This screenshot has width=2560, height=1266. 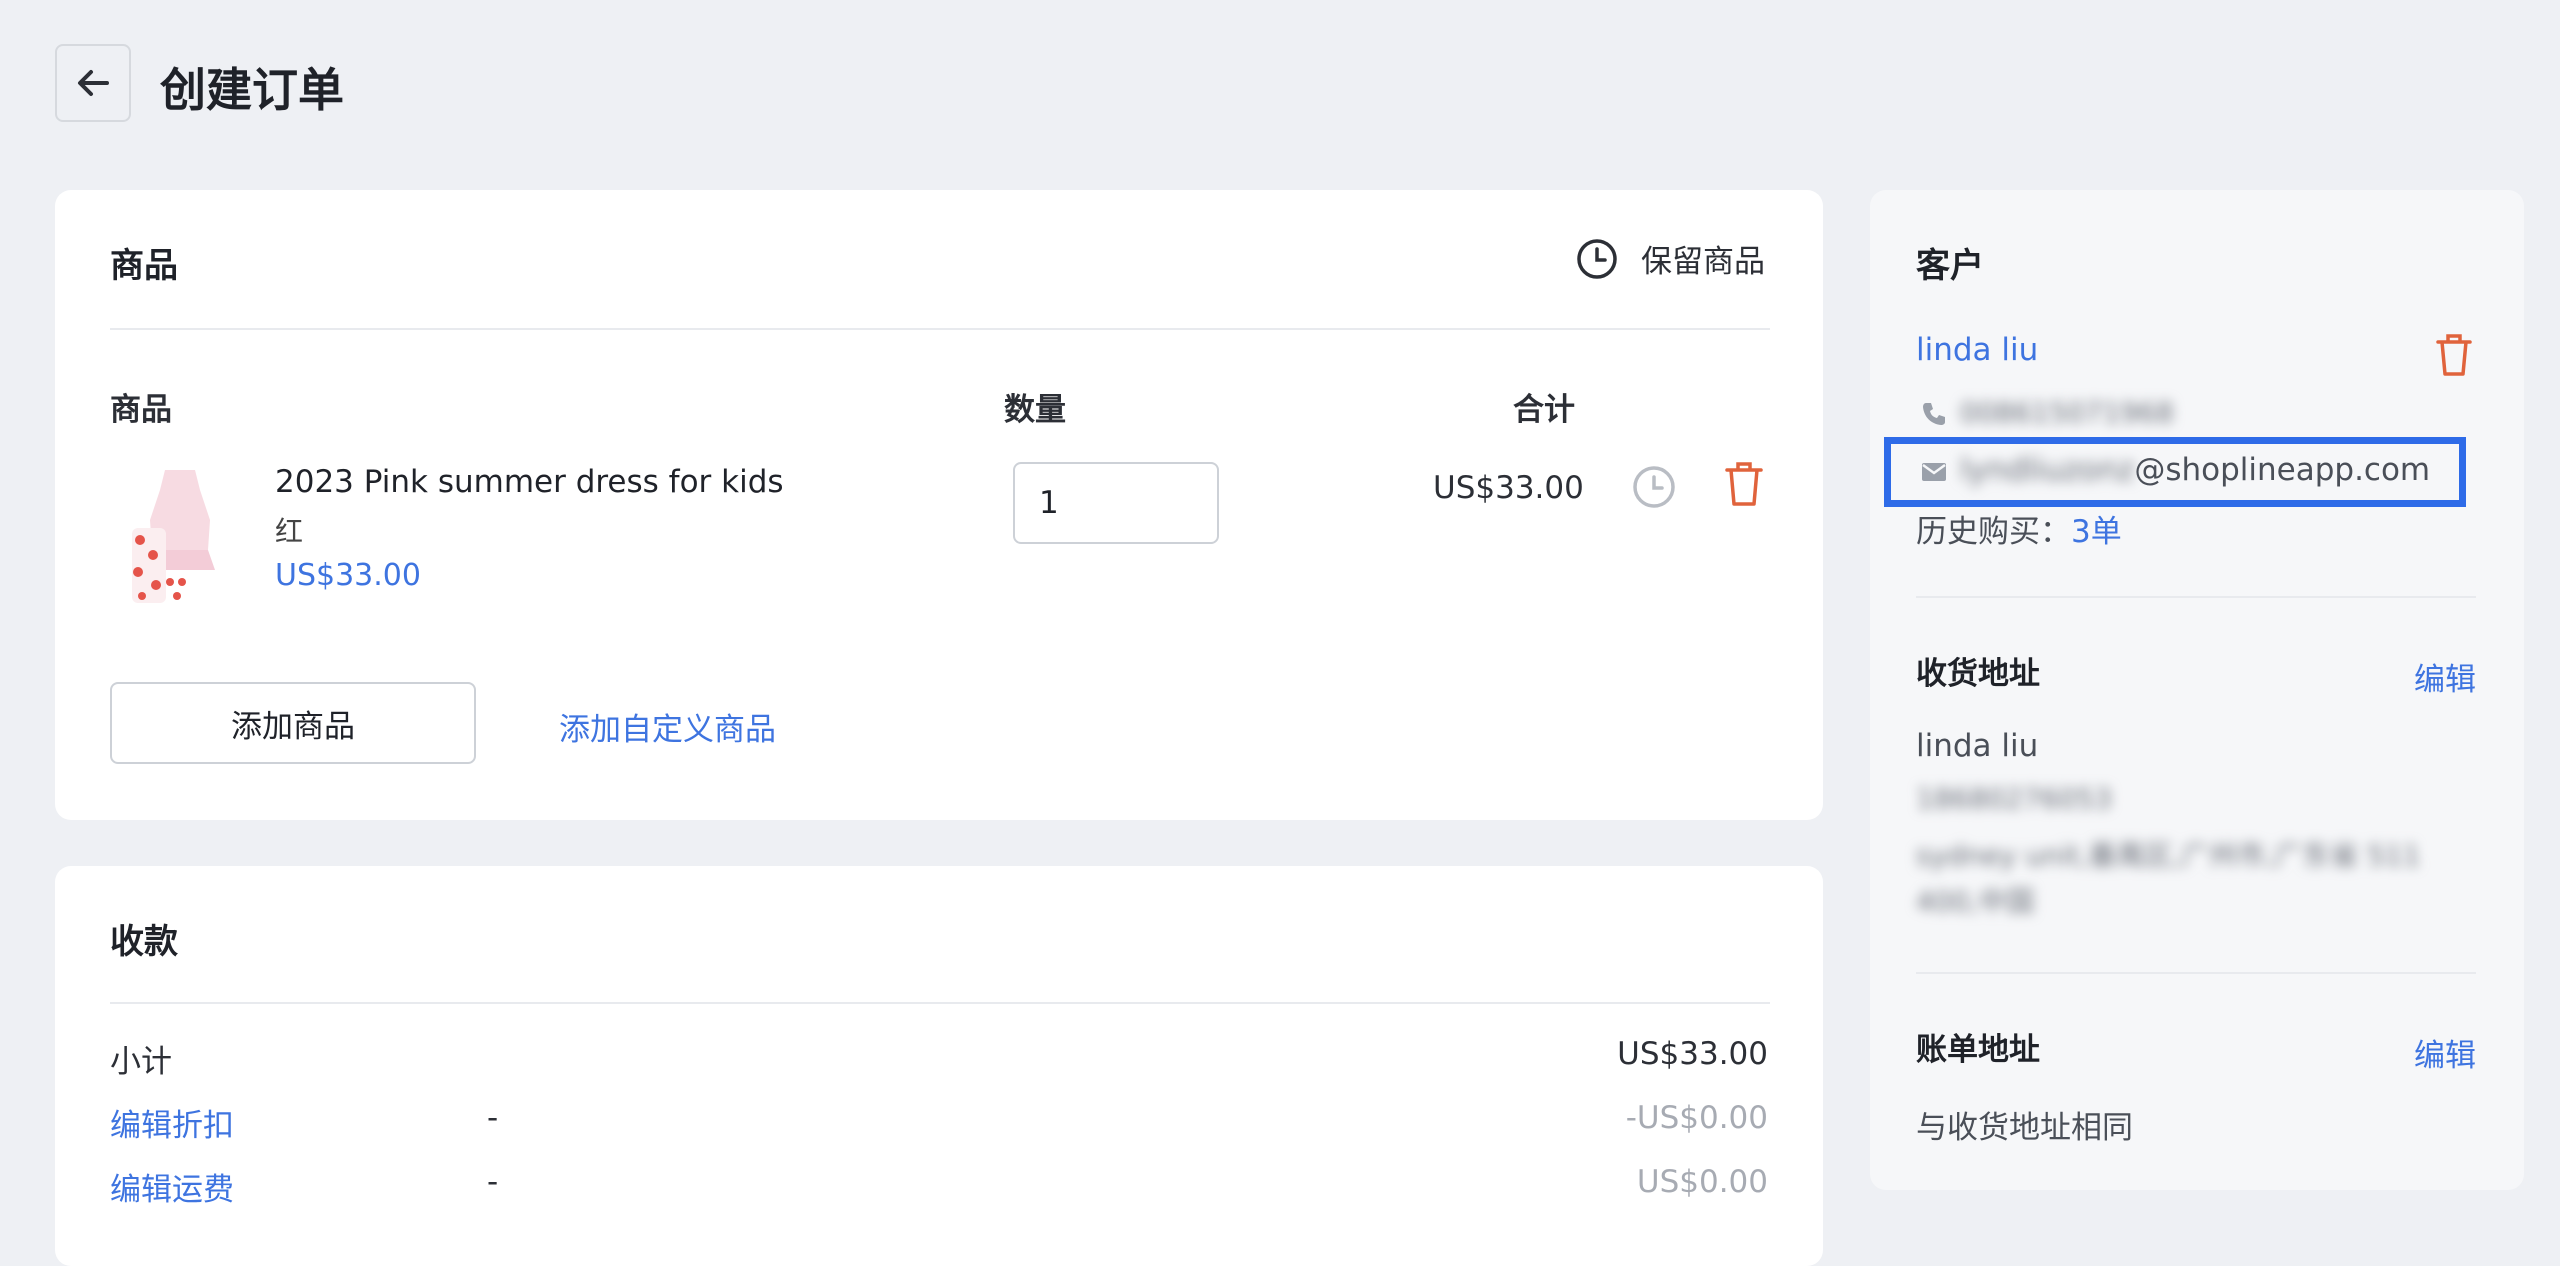 What do you see at coordinates (1116, 503) in the screenshot?
I see `quantity-input` at bounding box center [1116, 503].